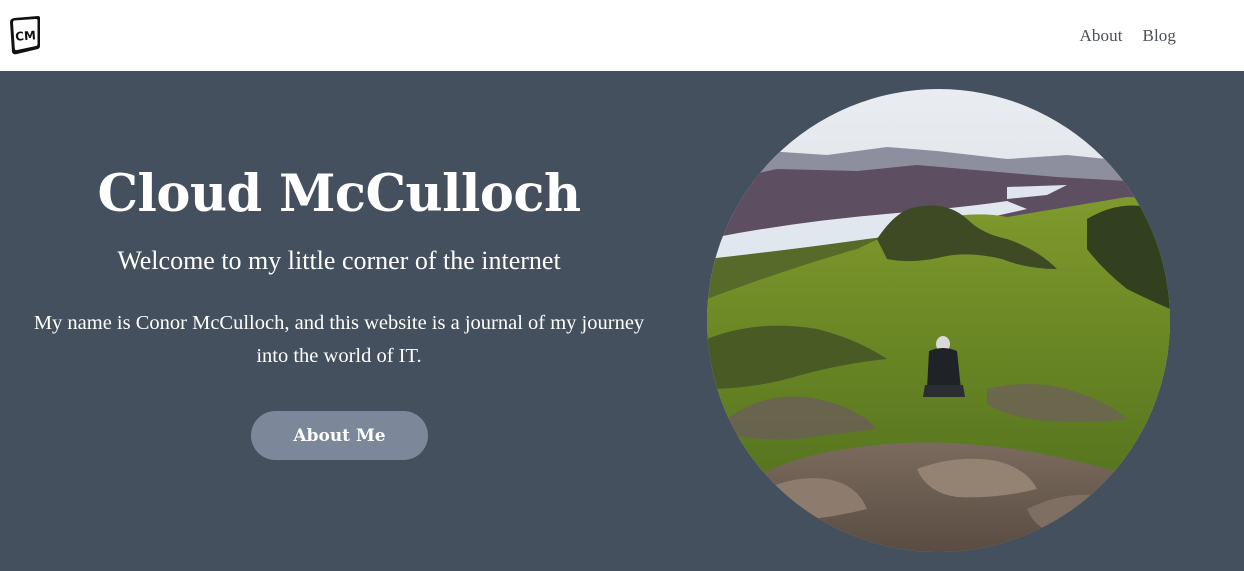  What do you see at coordinates (1159, 36) in the screenshot?
I see `nav-link-blog: Blog` at bounding box center [1159, 36].